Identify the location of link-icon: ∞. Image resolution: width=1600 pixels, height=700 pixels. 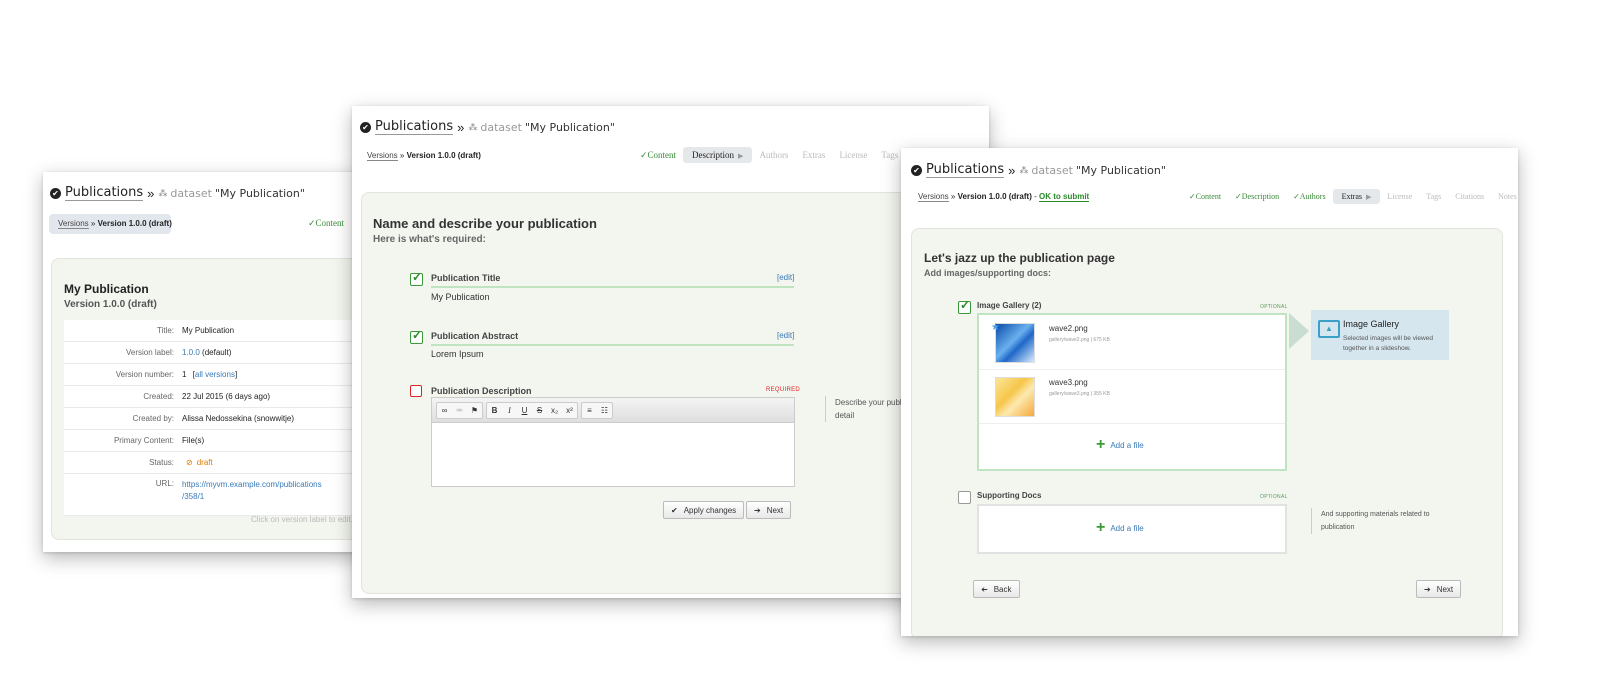
(444, 410).